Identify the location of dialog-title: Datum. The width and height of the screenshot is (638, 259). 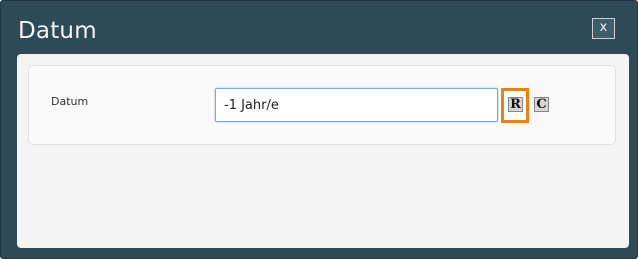
(57, 31).